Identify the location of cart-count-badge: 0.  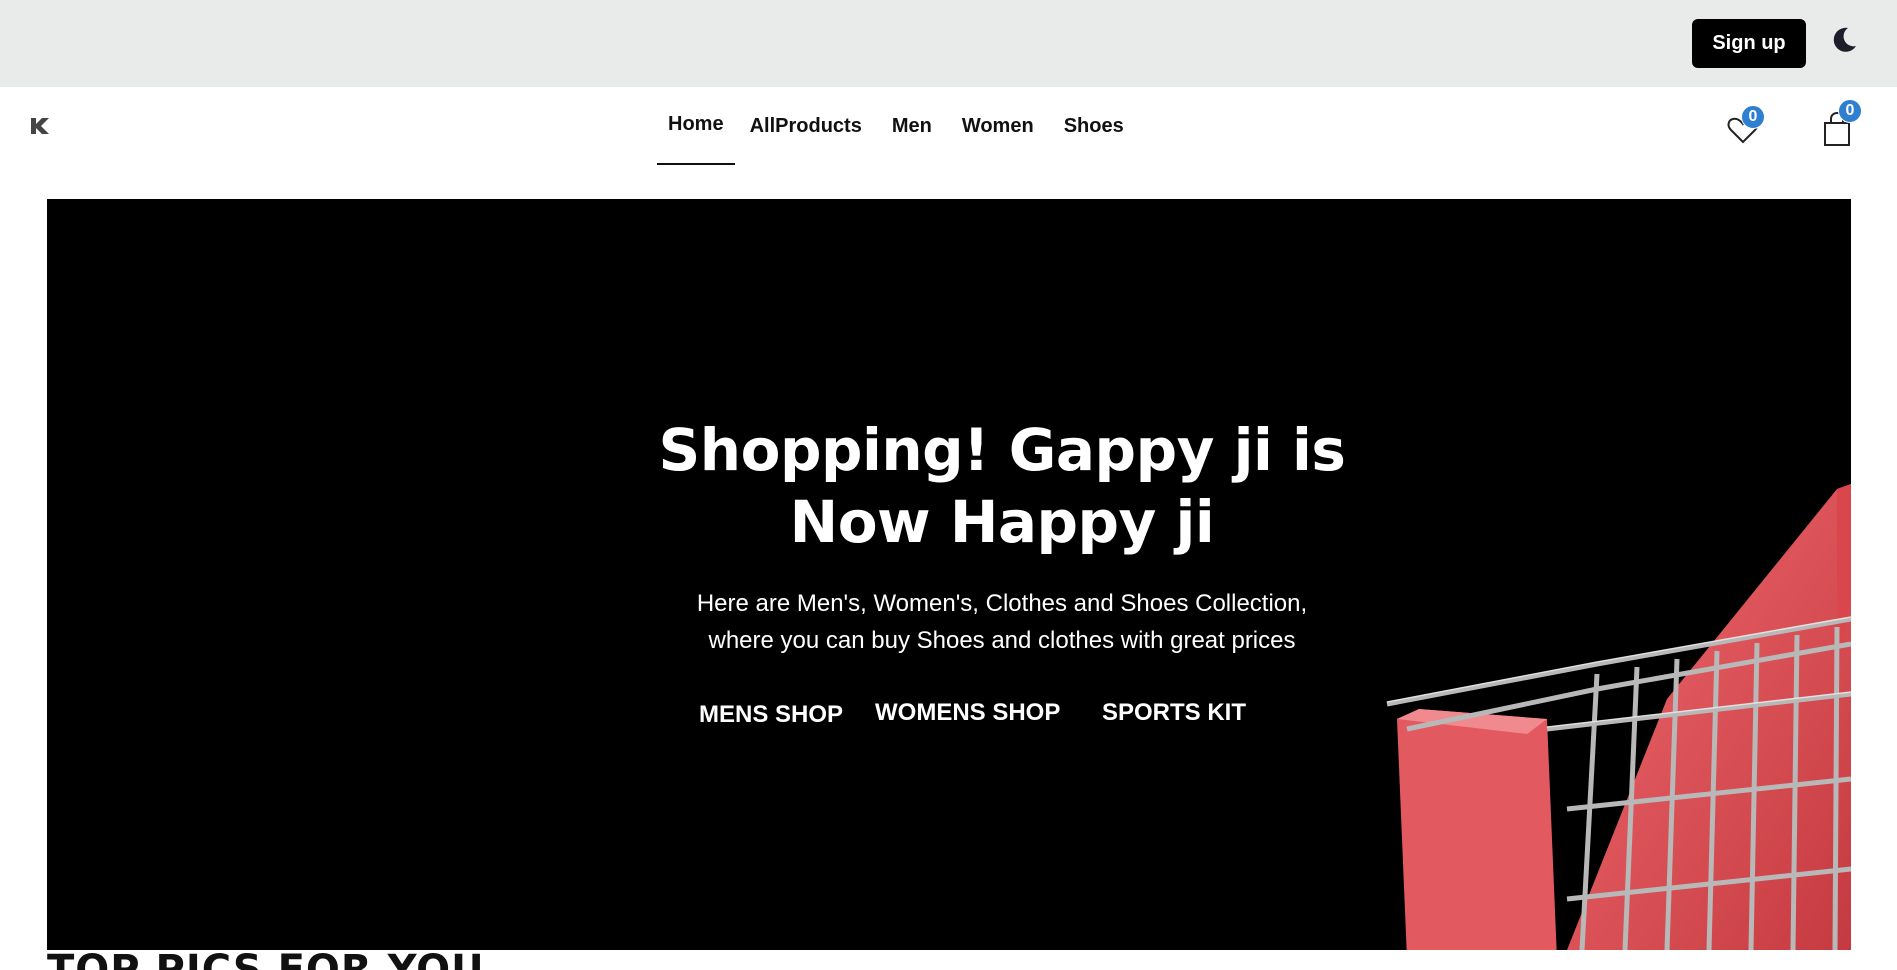
(1850, 111).